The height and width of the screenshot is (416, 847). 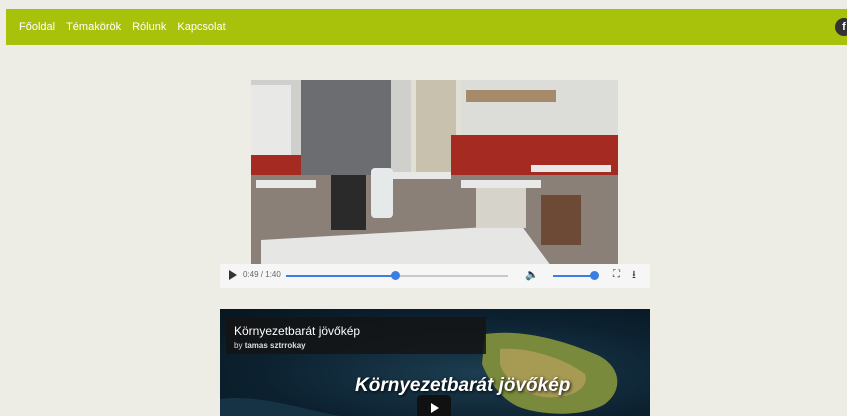 I want to click on nav-item-fooldal: Főoldal, so click(x=37, y=27).